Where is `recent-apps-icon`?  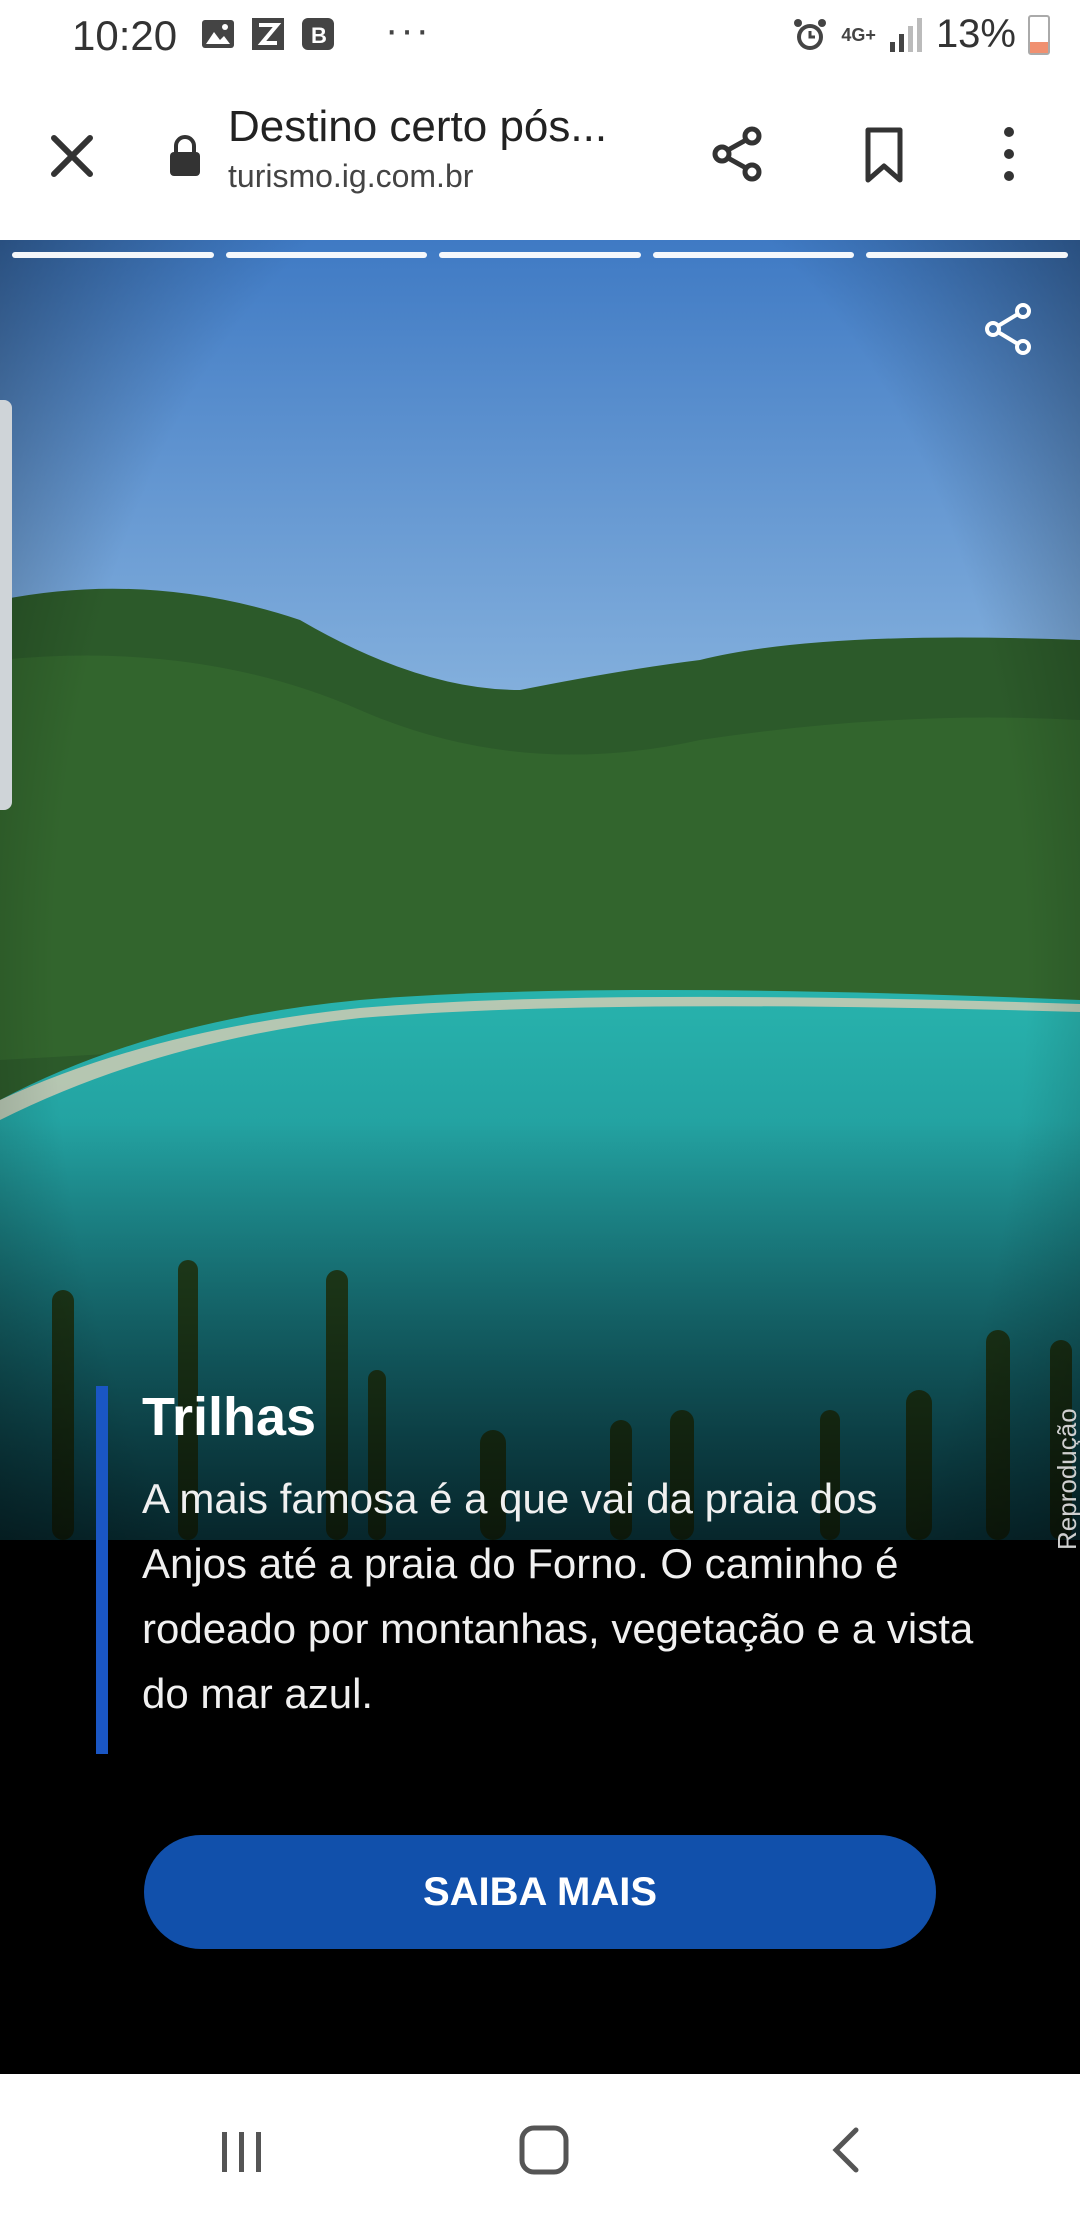
recent-apps-icon is located at coordinates (242, 2152).